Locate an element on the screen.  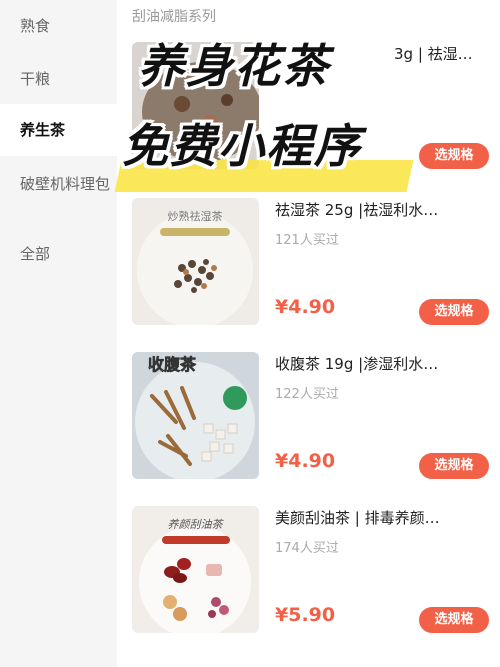
section-title: 刮油减脂系列 is located at coordinates (174, 17).